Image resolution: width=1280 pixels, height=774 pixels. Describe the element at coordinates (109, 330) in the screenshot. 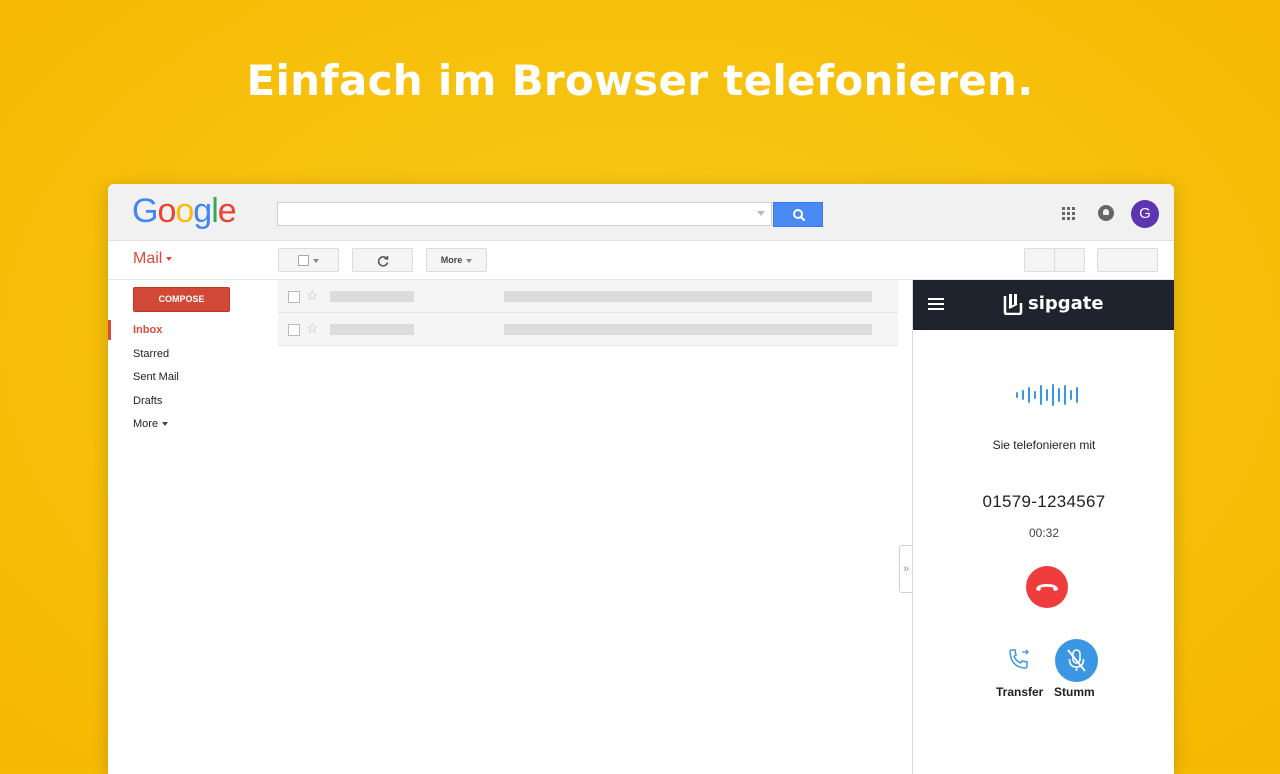

I see `active-indicator` at that location.